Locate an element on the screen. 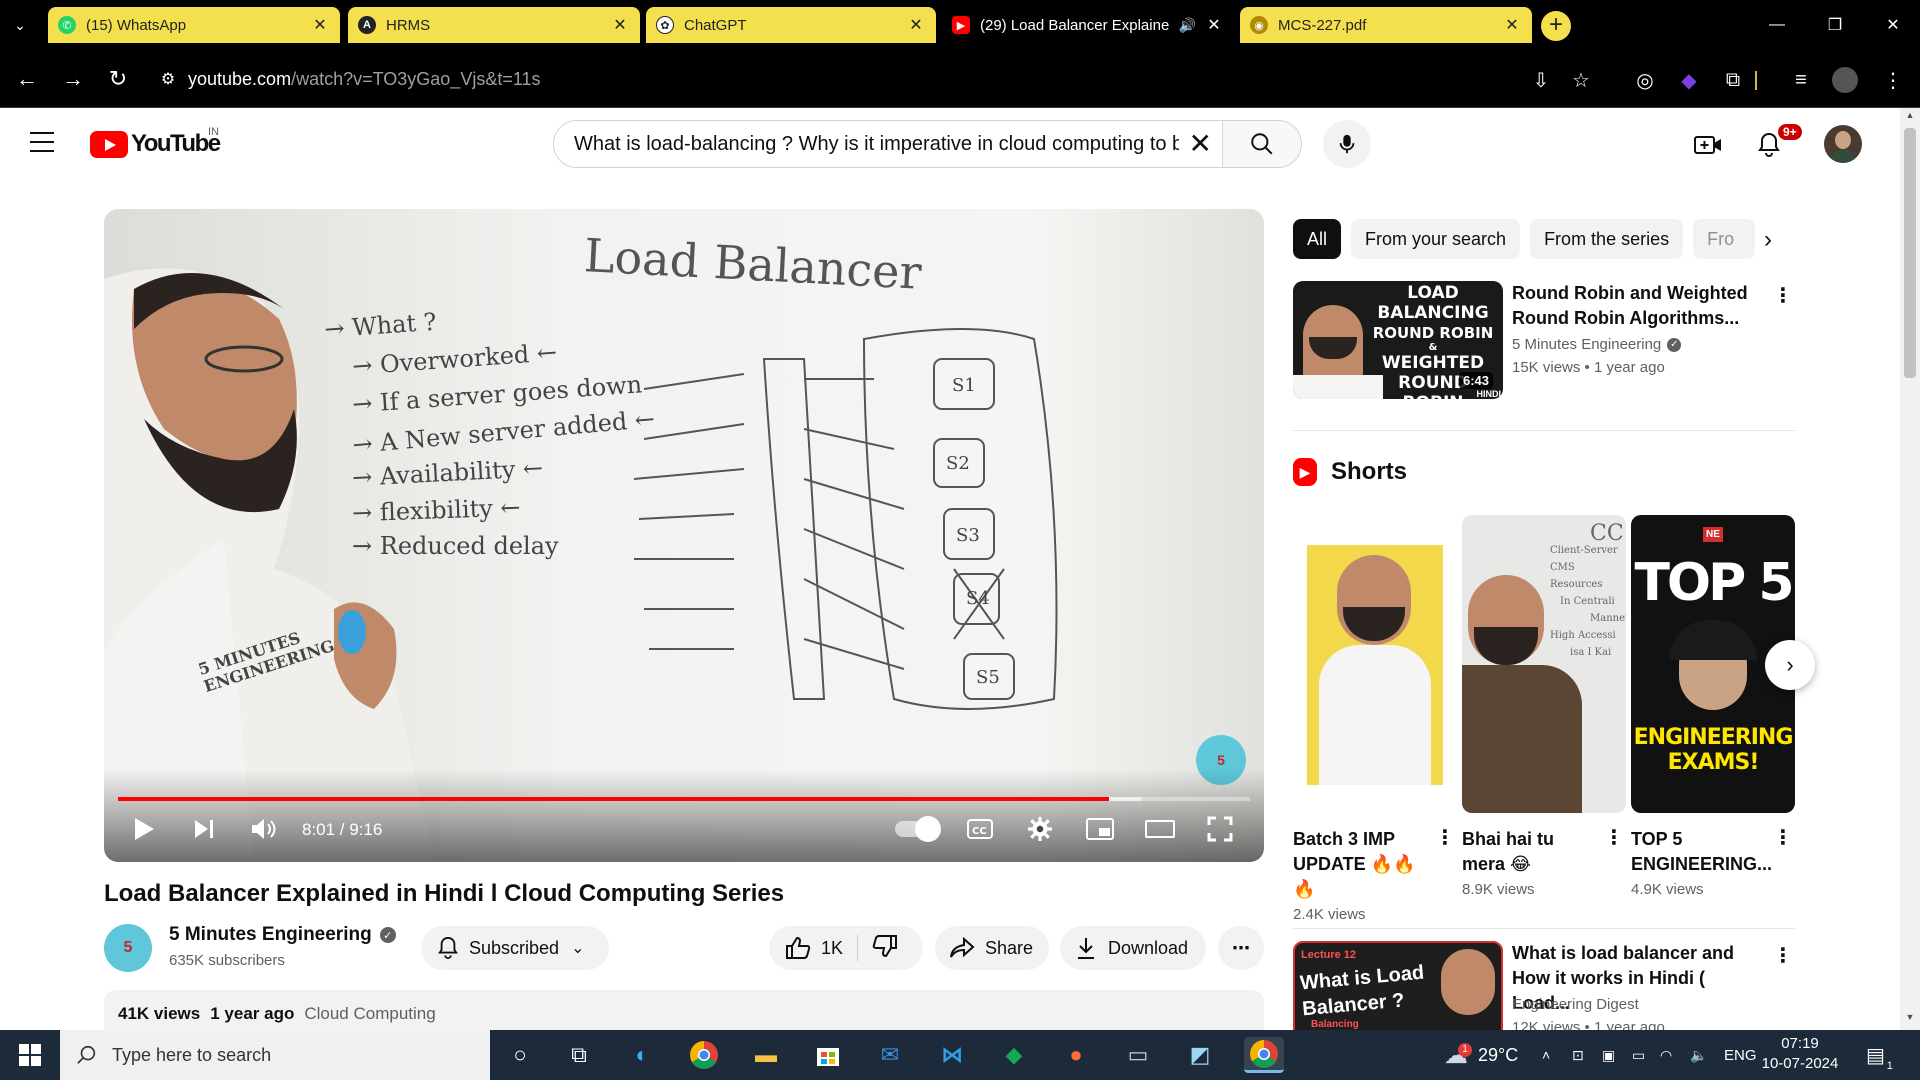 This screenshot has width=1920, height=1080. mongodb-icon: ◆ is located at coordinates (1014, 1055).